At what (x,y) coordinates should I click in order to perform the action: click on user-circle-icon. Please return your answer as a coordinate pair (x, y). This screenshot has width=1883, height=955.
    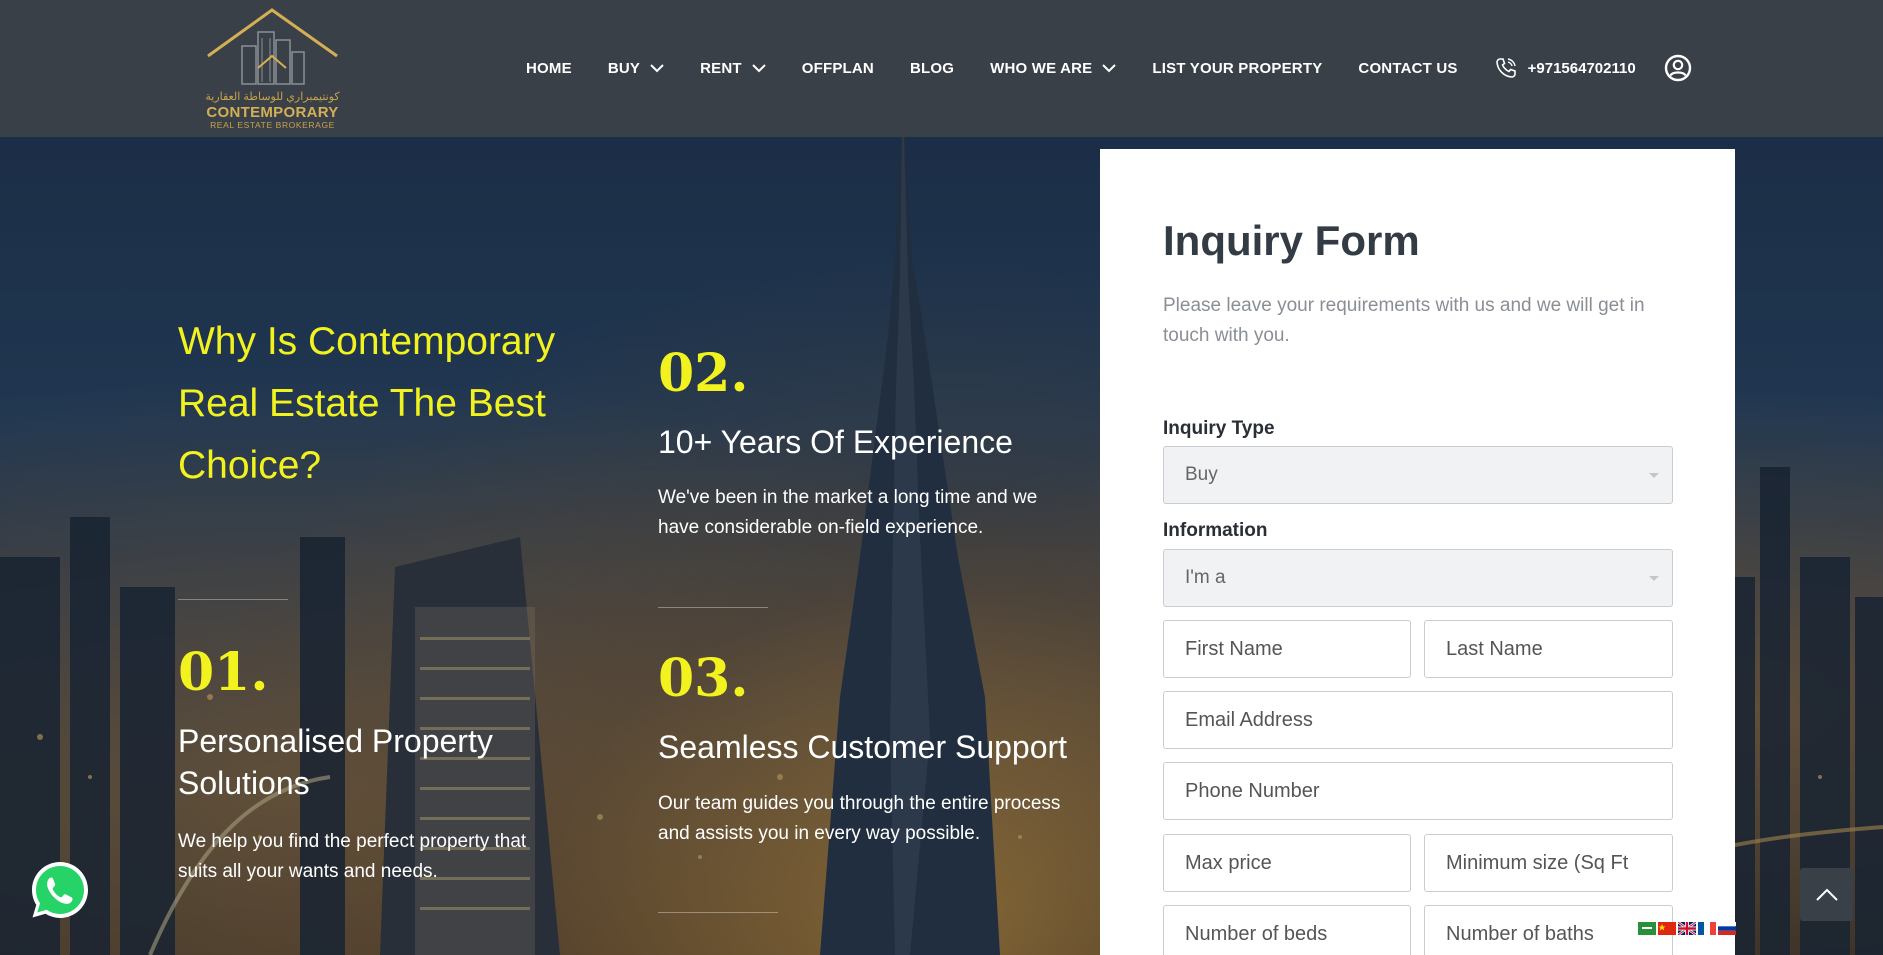
    Looking at the image, I should click on (1678, 68).